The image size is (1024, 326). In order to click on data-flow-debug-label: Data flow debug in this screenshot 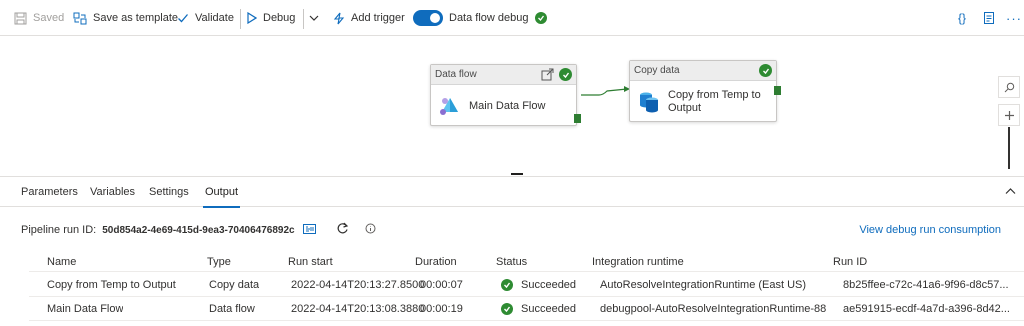, I will do `click(489, 18)`.